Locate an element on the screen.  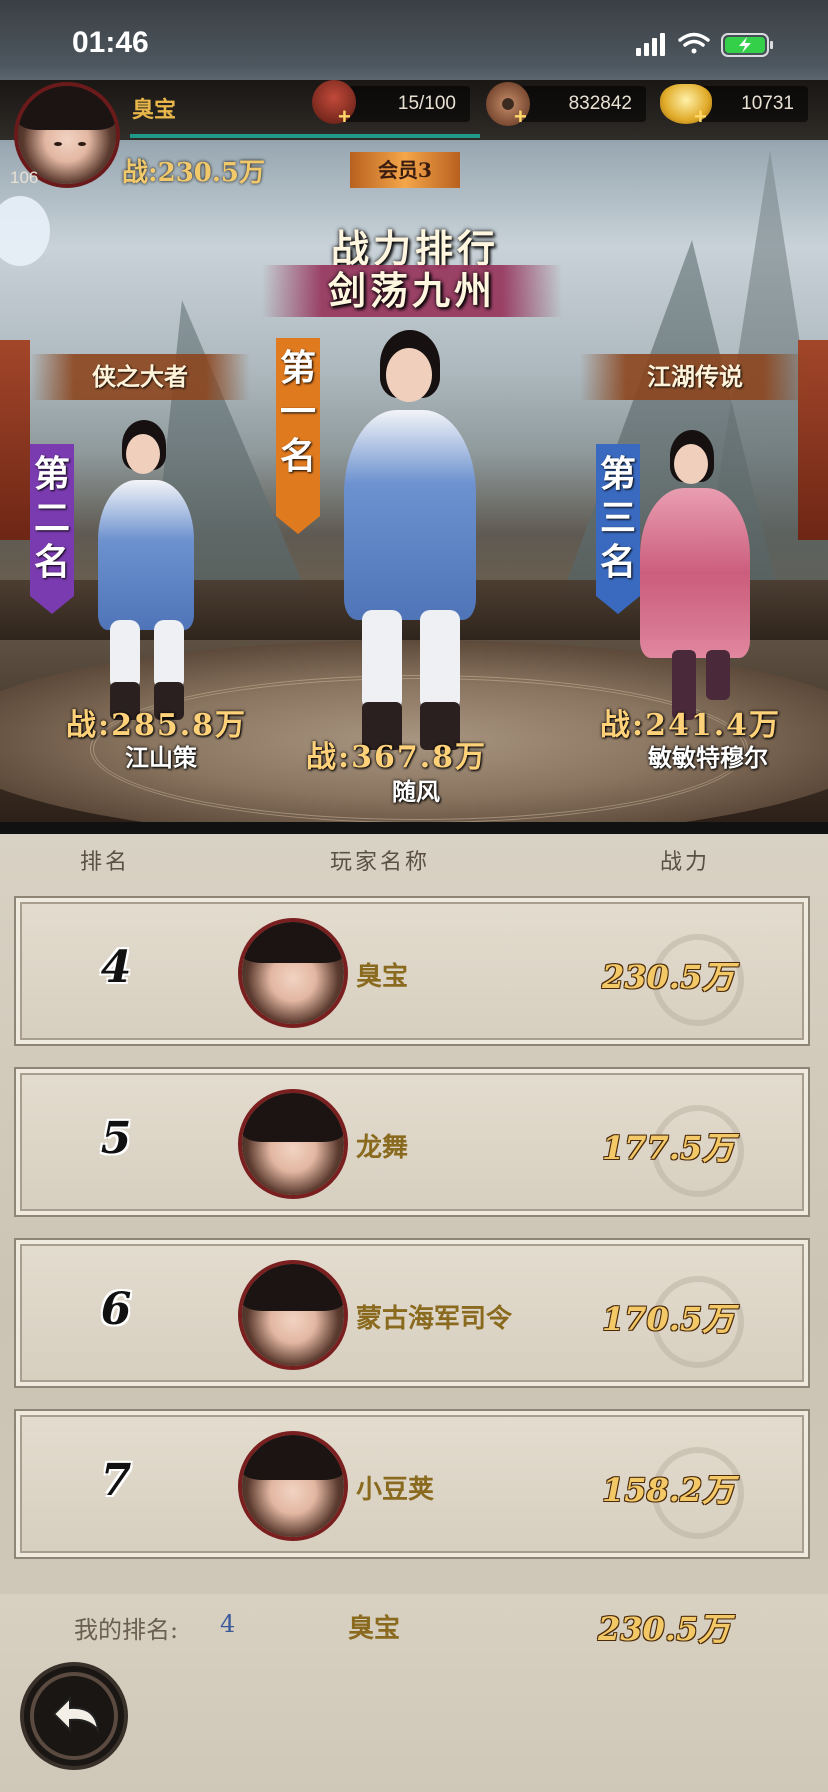
add-gold-plus-icon: + is located at coordinates (700, 117).